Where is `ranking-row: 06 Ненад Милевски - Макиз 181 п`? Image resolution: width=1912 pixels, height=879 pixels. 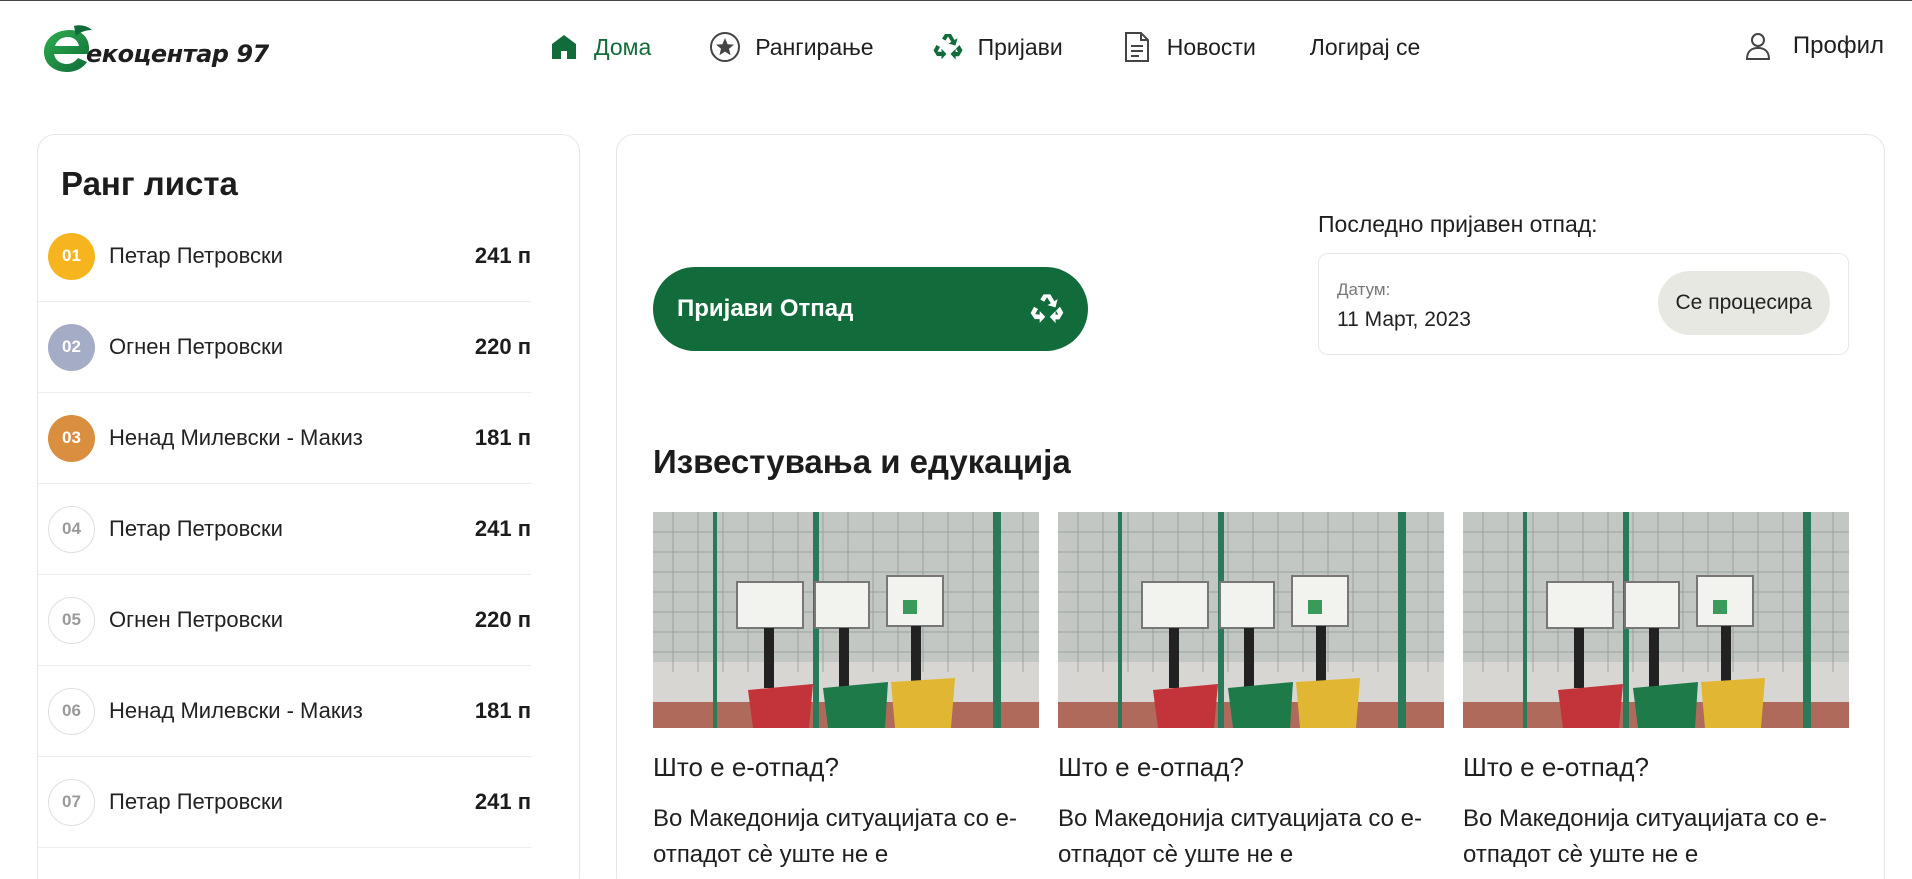 ranking-row: 06 Ненад Милевски - Макиз 181 п is located at coordinates (284, 711).